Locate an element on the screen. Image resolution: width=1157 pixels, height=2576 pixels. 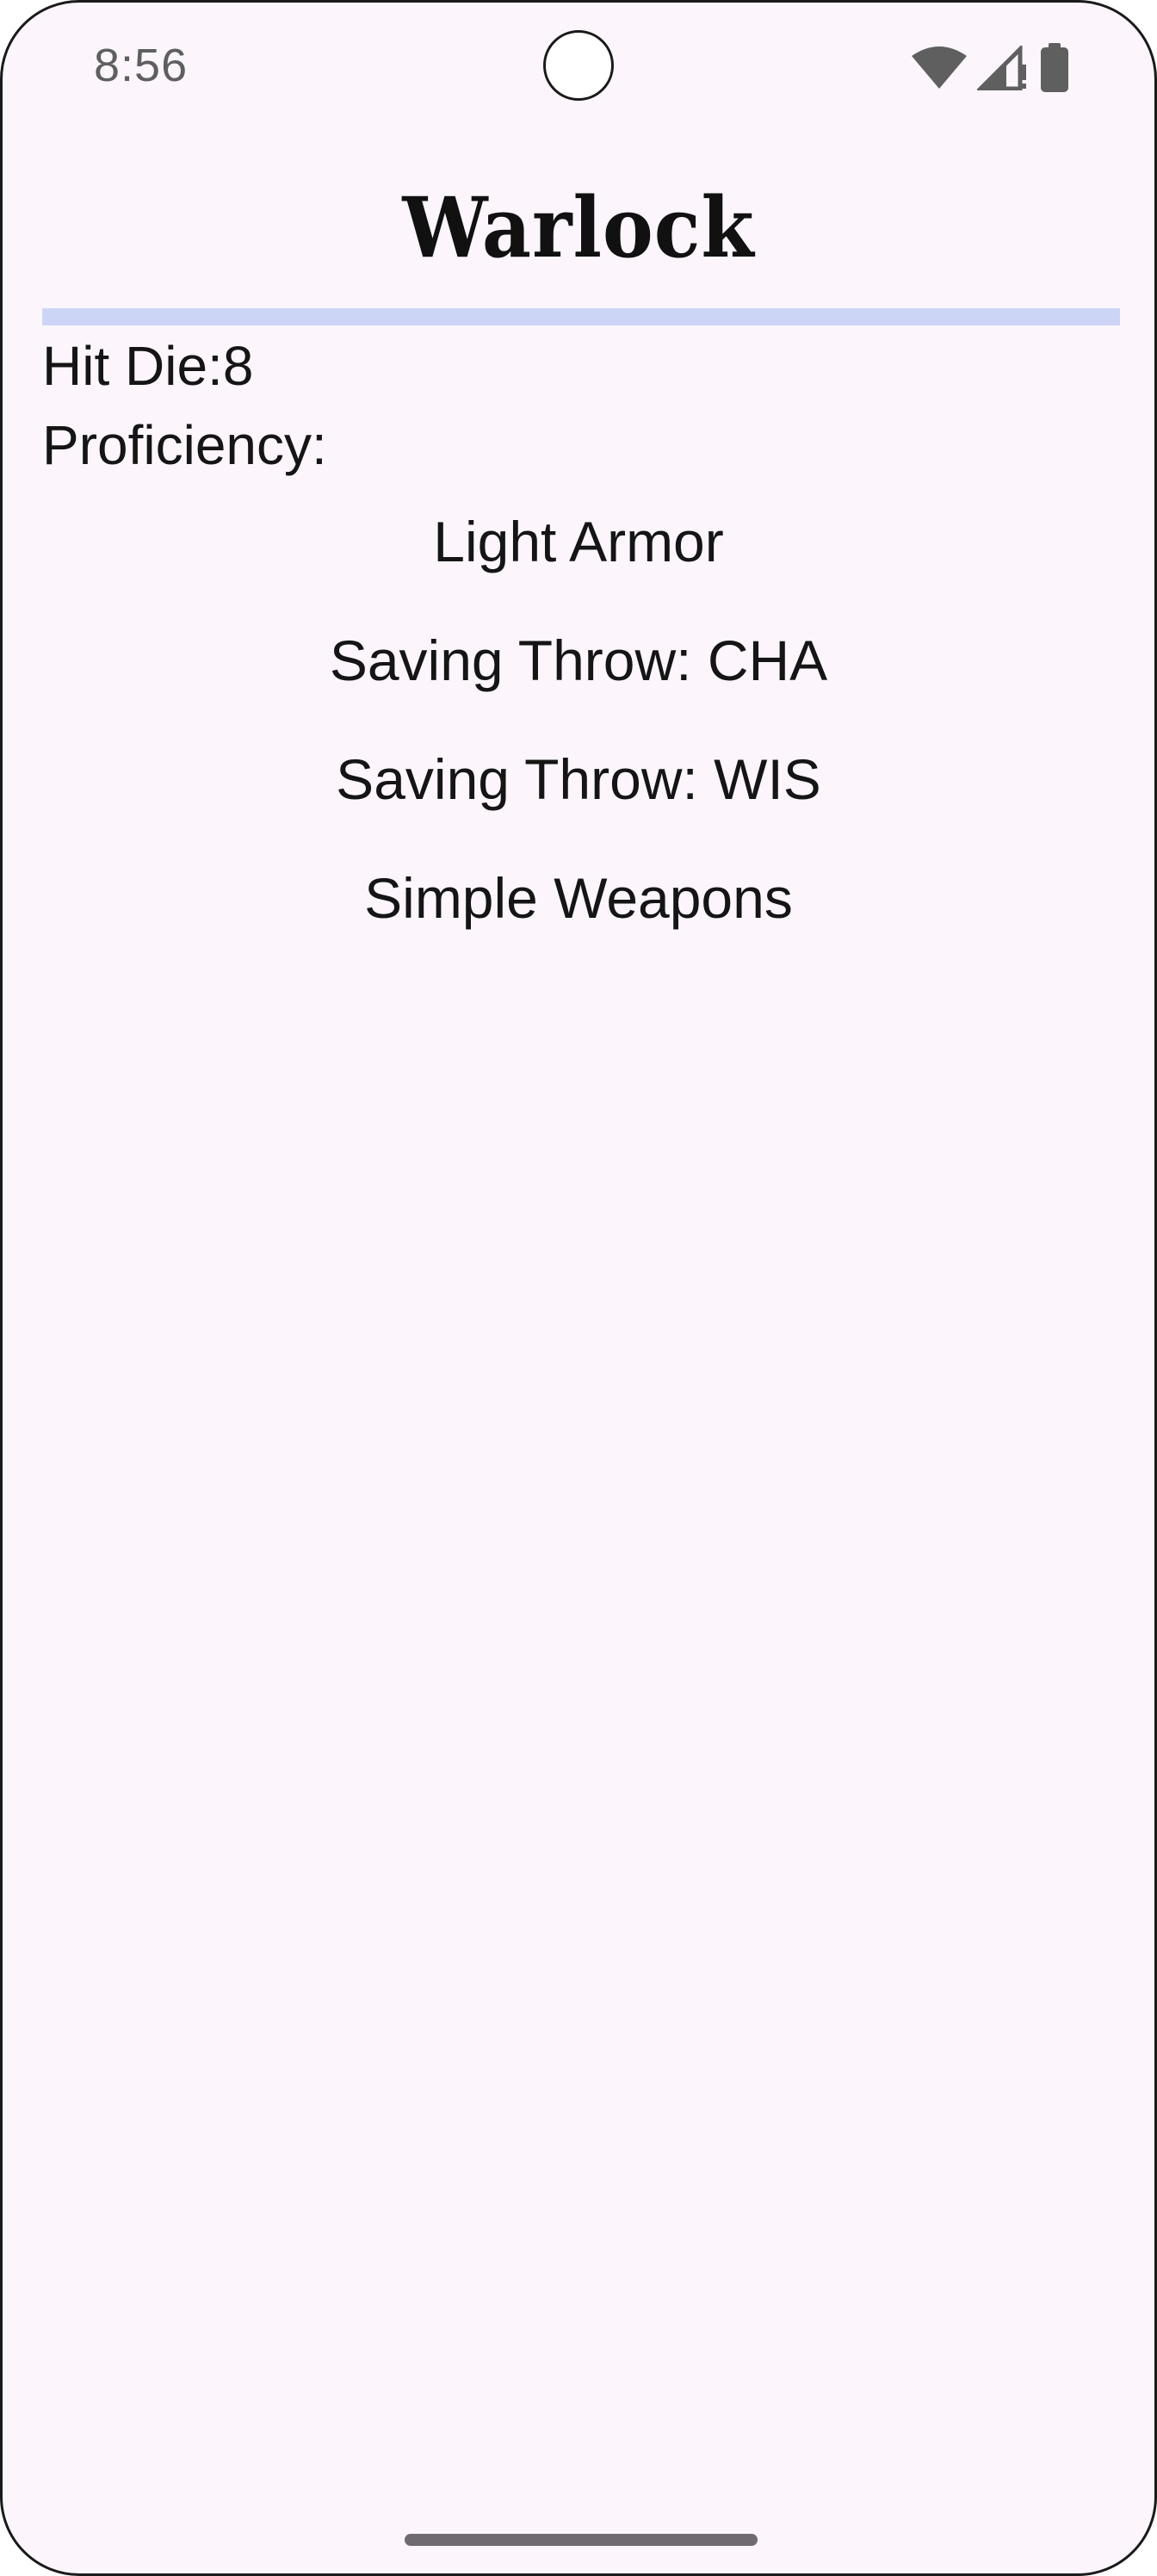
proficiency-item: Light Armor is located at coordinates (579, 541).